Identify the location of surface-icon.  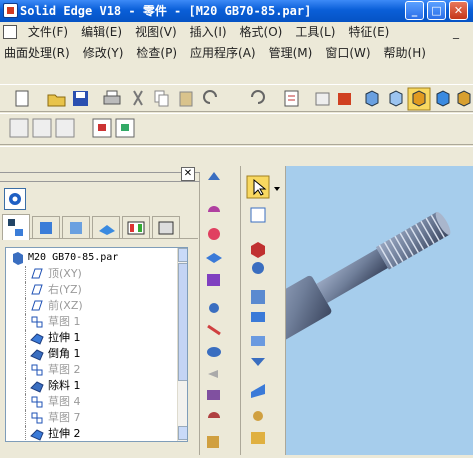
(258, 391).